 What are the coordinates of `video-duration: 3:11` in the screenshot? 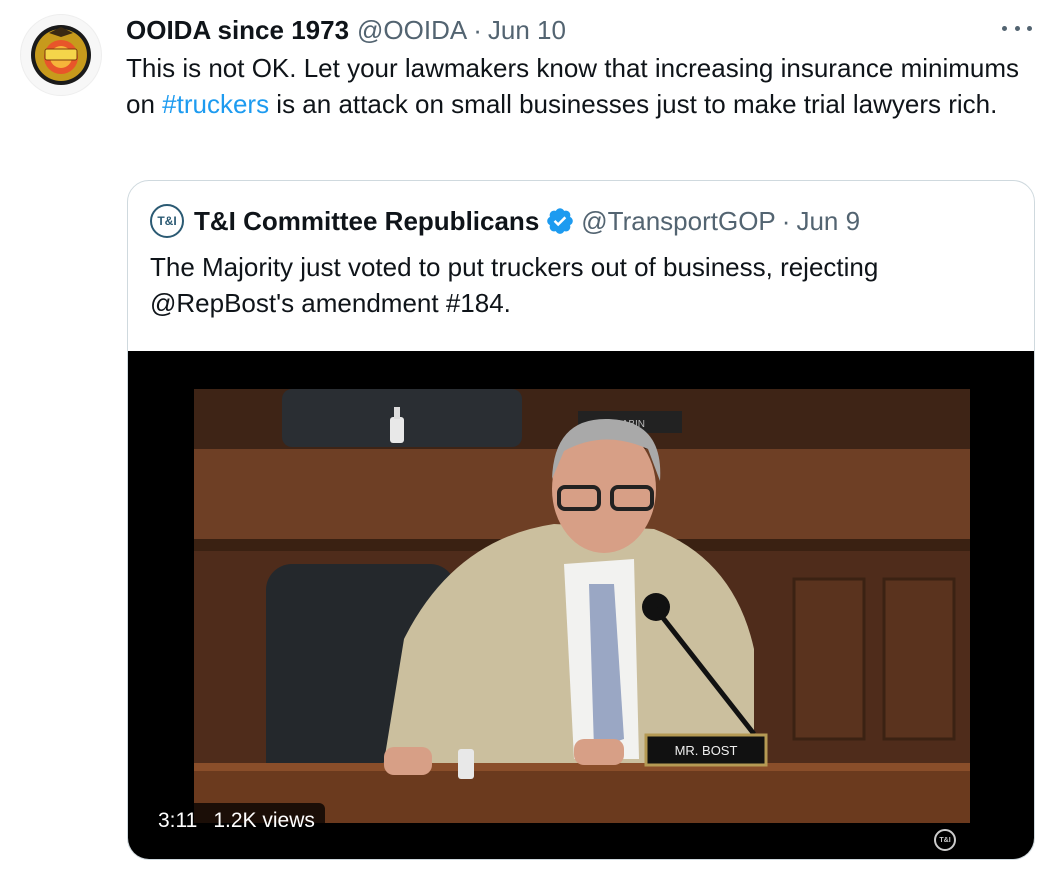 It's located at (178, 820).